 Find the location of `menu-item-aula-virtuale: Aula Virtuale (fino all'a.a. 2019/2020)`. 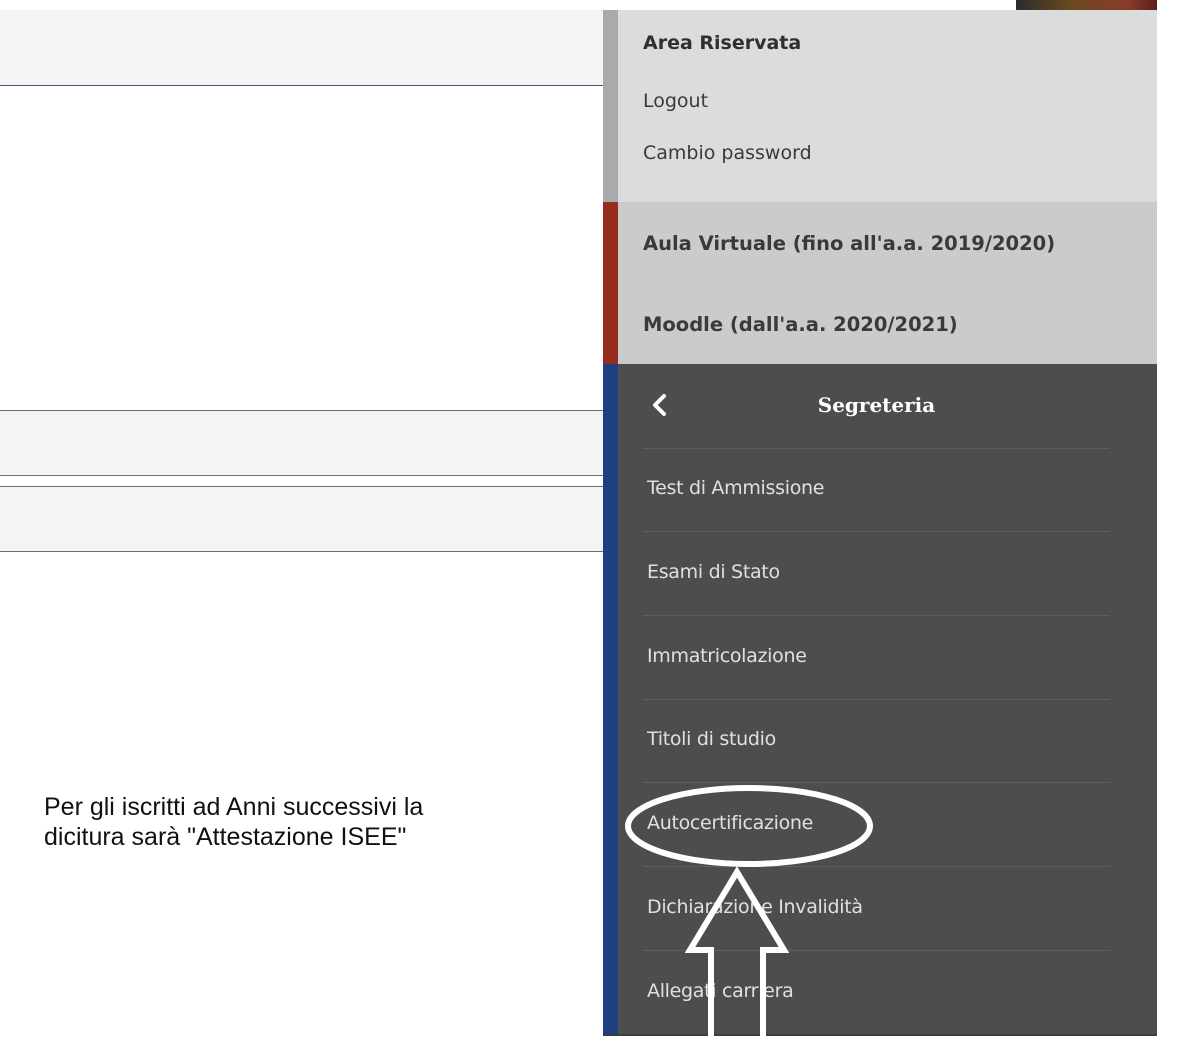

menu-item-aula-virtuale: Aula Virtuale (fino all'a.a. 2019/2020) is located at coordinates (849, 243).